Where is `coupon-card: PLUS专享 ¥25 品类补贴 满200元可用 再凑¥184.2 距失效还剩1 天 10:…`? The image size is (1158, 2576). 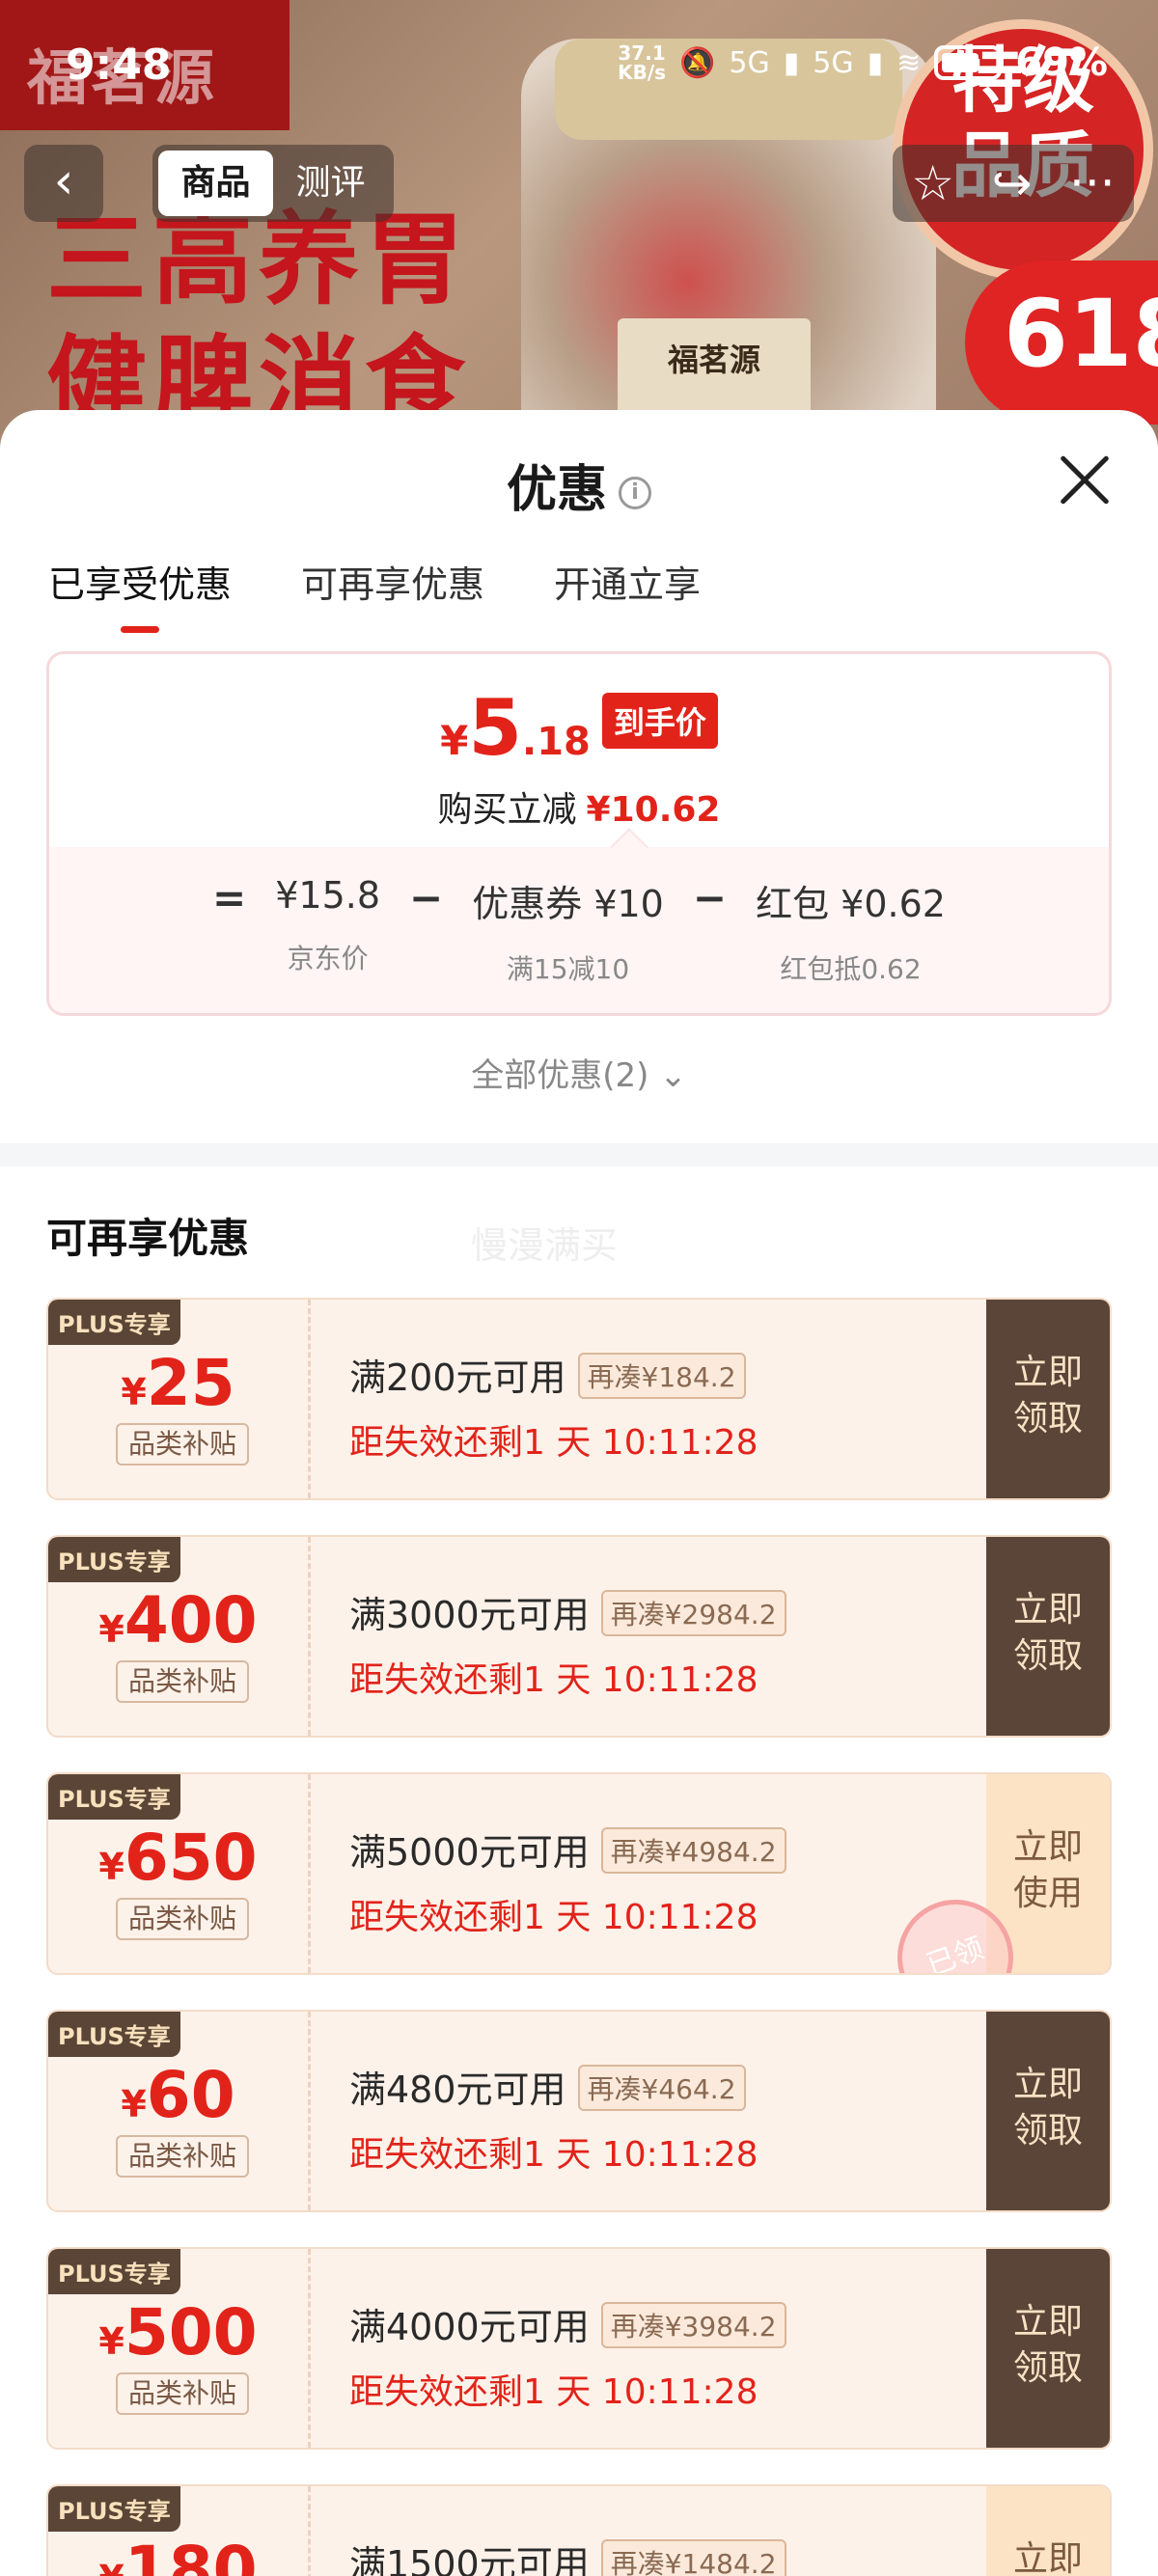
coupon-card: PLUS专享 ¥25 品类补贴 满200元可用 再凑¥184.2 距失效还剩1 天 10:… is located at coordinates (579, 1399).